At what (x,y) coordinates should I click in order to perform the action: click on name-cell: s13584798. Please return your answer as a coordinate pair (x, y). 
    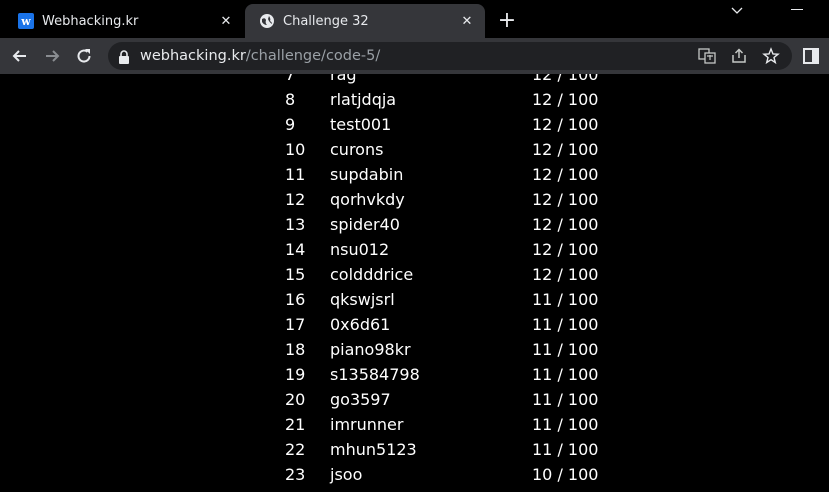
    Looking at the image, I should click on (375, 374).